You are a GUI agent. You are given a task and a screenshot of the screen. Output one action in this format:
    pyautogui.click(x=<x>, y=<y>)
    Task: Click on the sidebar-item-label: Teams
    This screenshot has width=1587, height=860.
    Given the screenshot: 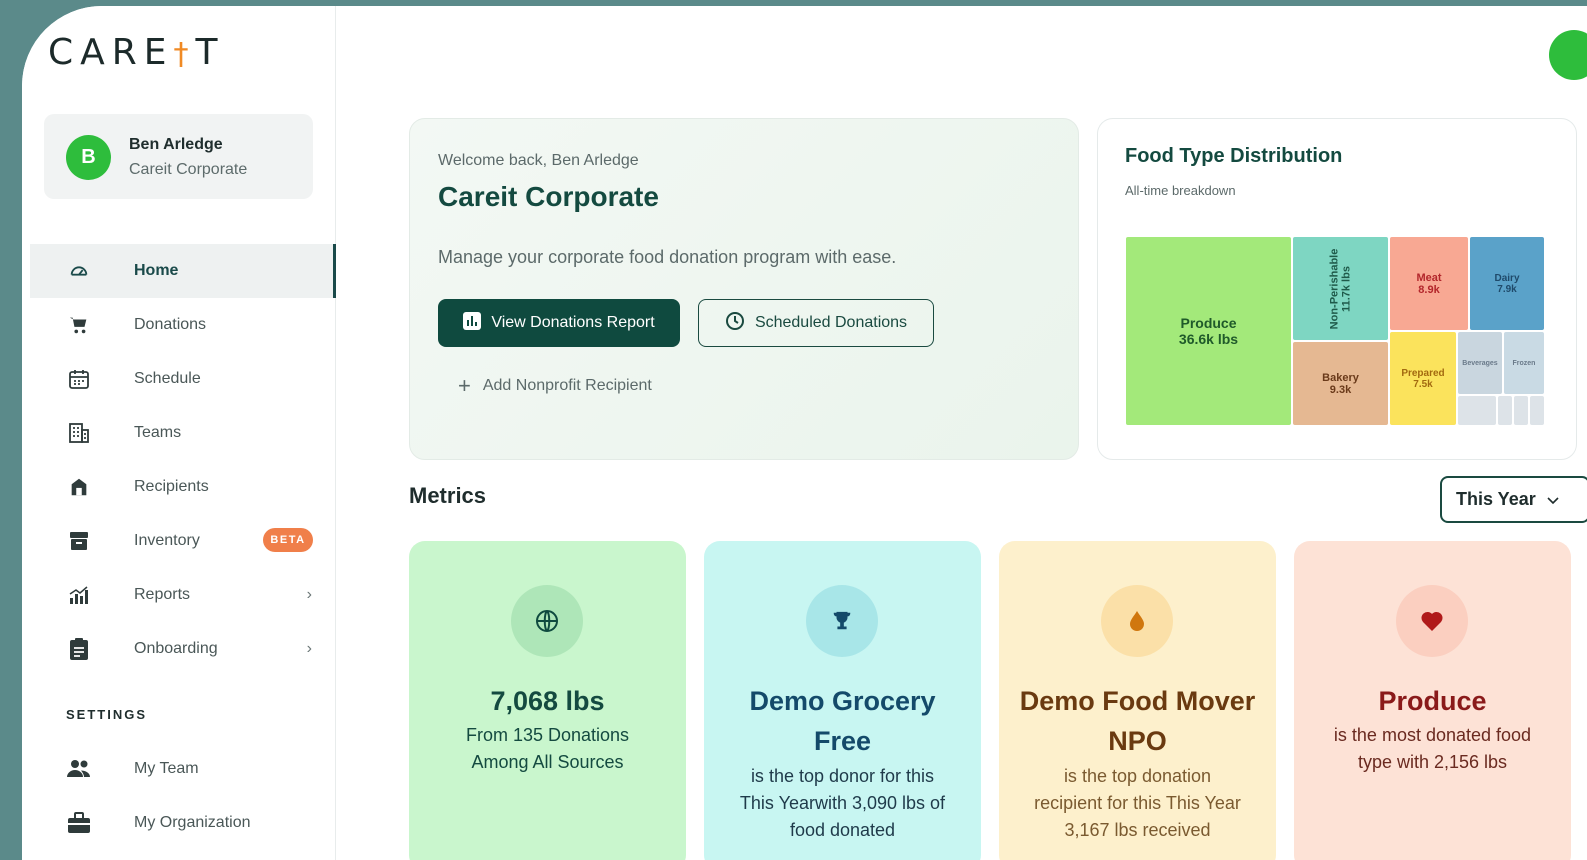 What is the action you would take?
    pyautogui.click(x=158, y=432)
    